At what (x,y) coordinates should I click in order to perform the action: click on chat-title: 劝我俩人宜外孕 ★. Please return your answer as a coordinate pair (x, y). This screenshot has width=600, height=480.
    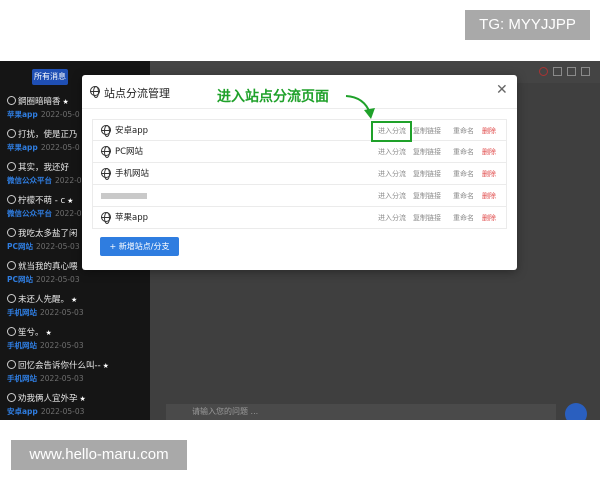
    Looking at the image, I should click on (75, 399).